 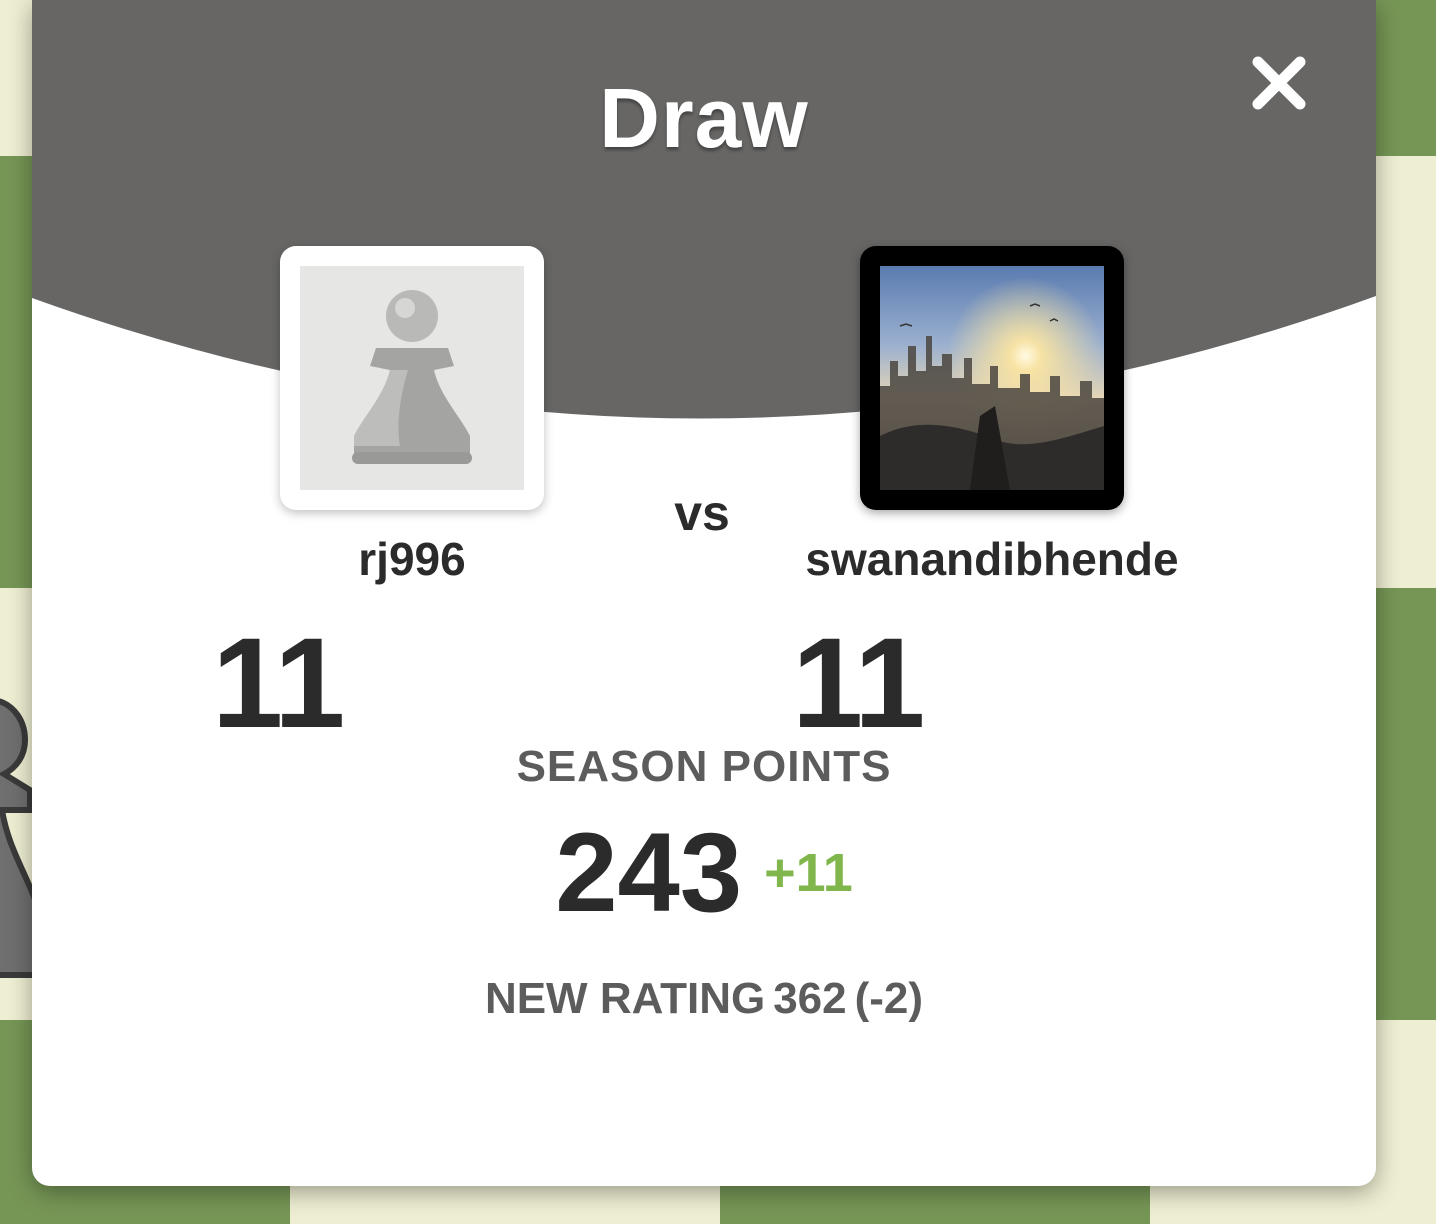 I want to click on score-left: 11, so click(x=278, y=683).